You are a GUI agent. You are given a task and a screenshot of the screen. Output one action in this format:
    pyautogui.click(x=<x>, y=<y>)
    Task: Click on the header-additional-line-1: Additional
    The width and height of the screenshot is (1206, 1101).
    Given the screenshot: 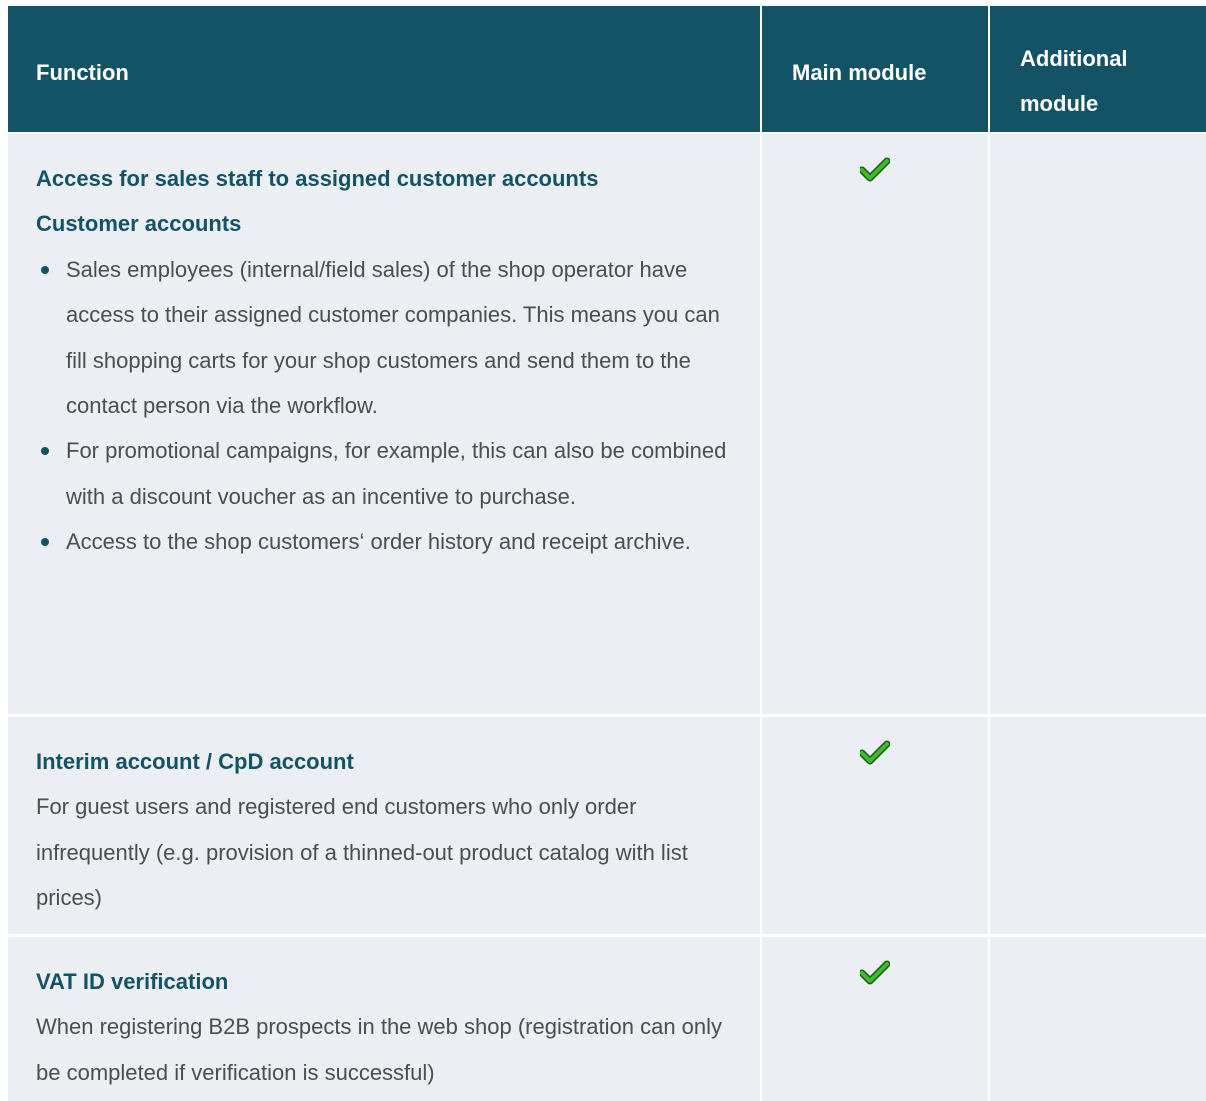 What is the action you would take?
    pyautogui.click(x=1074, y=58)
    